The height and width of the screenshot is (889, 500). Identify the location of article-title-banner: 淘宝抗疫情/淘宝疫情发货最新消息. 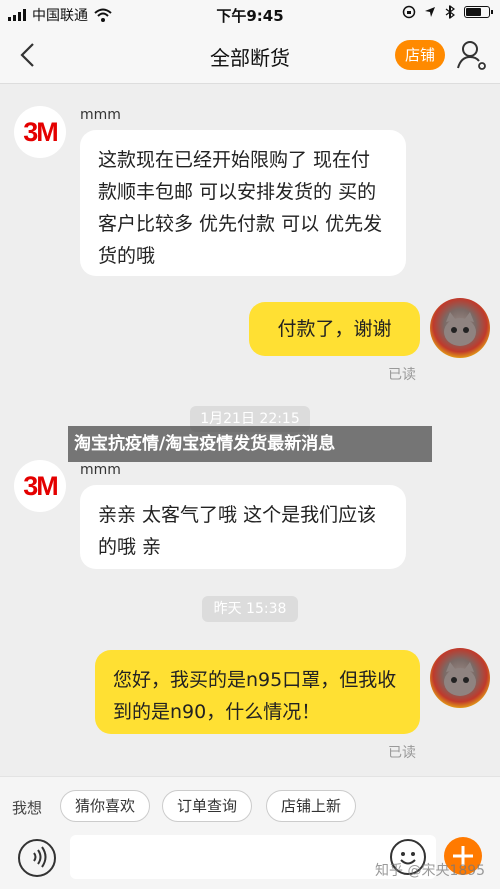
(250, 444).